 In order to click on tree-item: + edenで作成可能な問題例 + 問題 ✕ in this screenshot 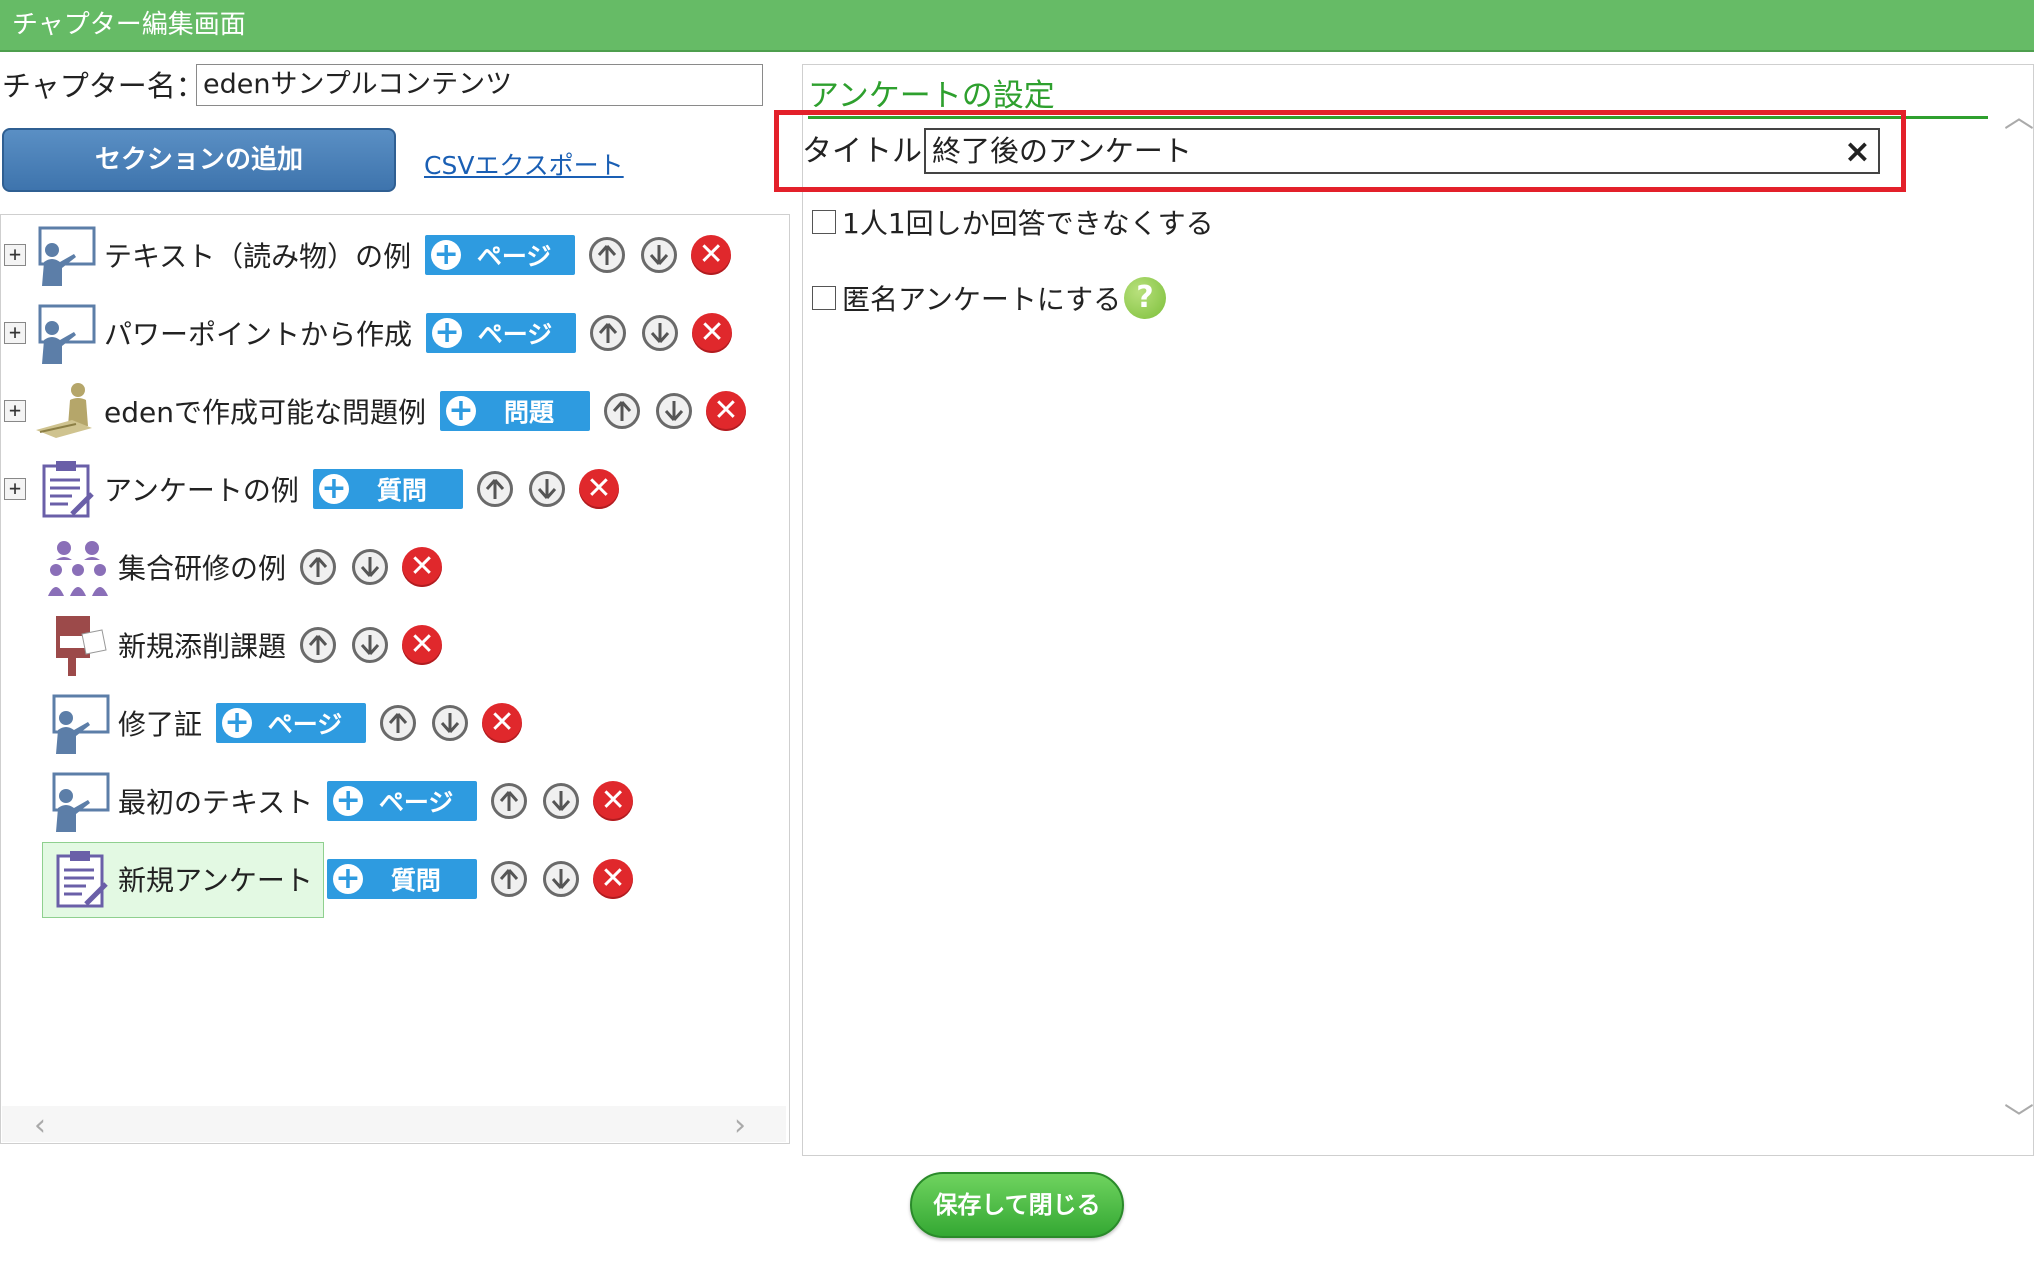, I will do `click(375, 411)`.